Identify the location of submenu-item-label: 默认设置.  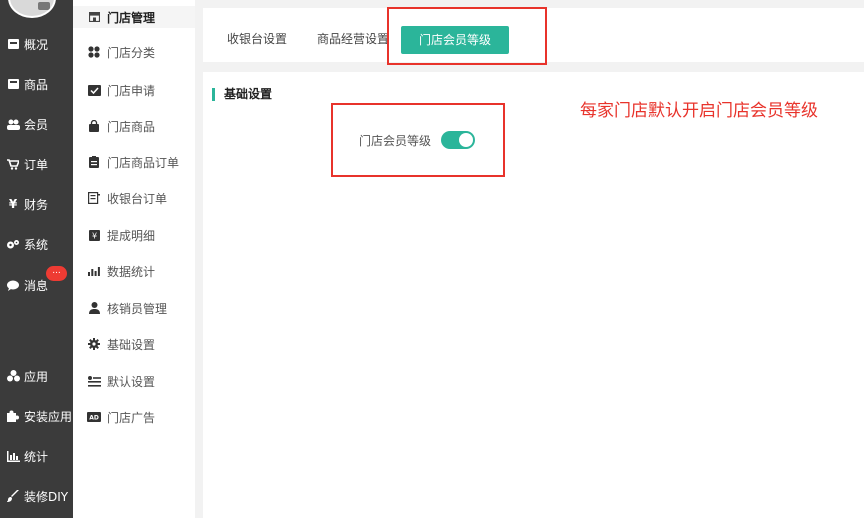
(131, 381).